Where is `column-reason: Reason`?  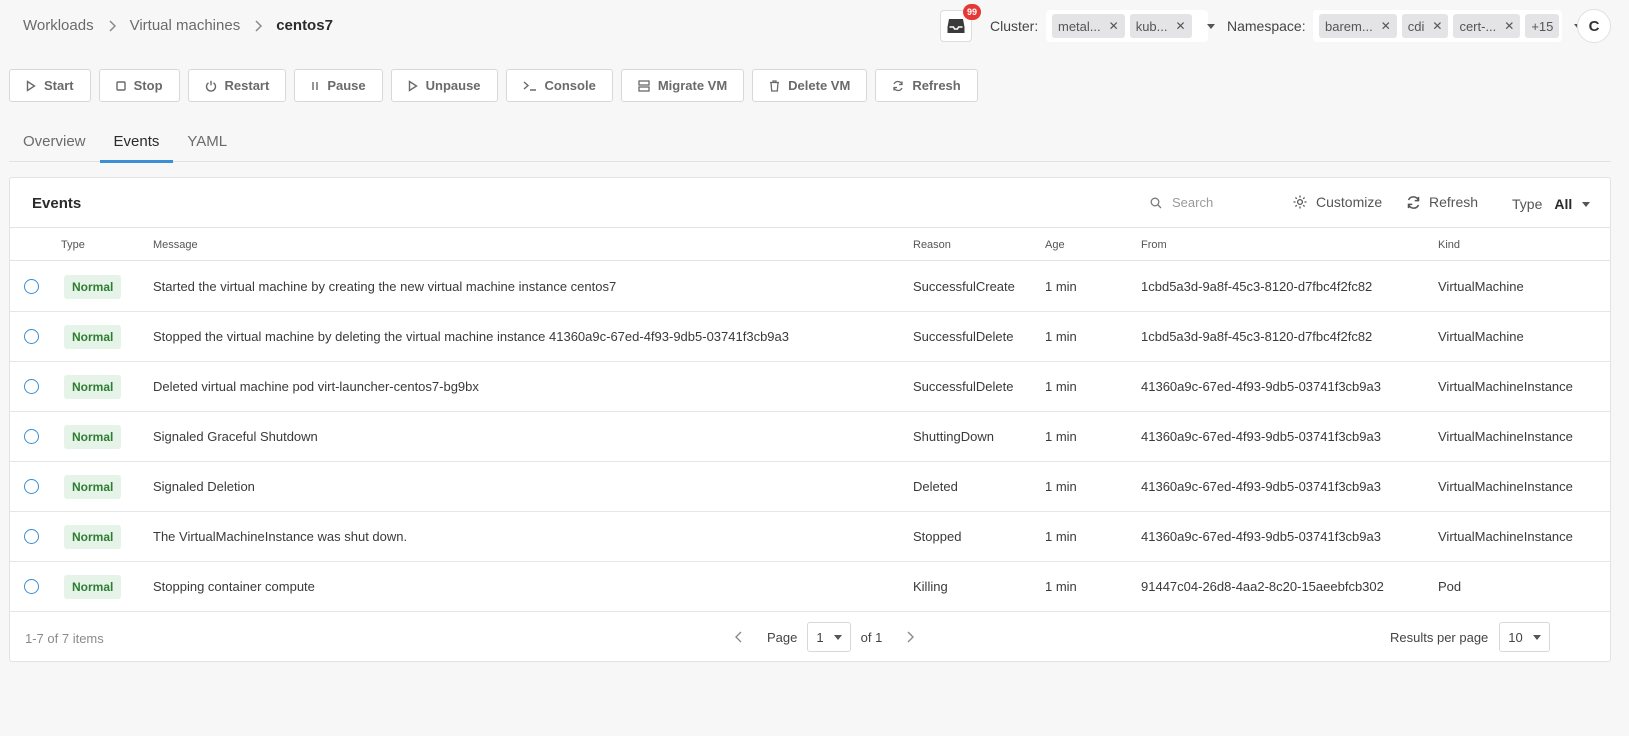
column-reason: Reason is located at coordinates (932, 245).